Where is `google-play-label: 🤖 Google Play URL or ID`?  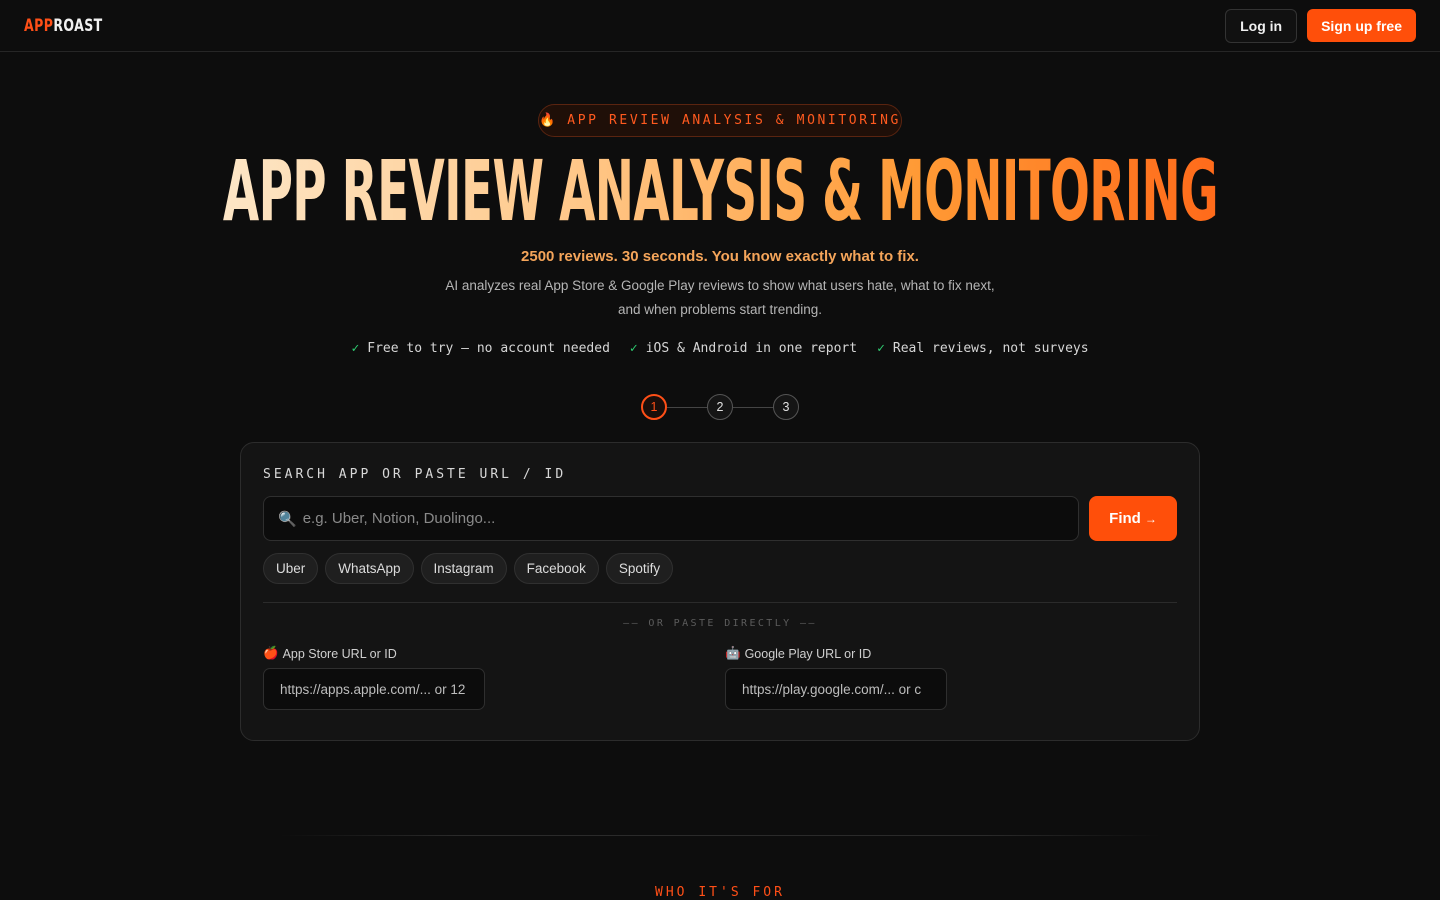
google-play-label: 🤖 Google Play URL or ID is located at coordinates (798, 653).